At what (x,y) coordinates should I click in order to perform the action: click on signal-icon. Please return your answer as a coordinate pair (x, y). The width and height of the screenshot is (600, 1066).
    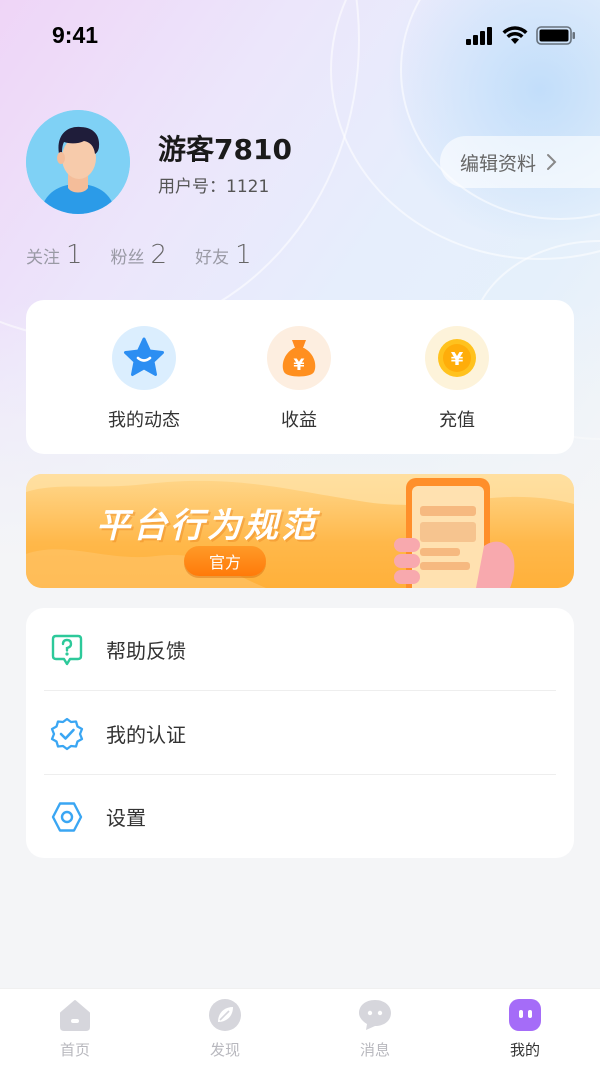
    Looking at the image, I should click on (479, 35).